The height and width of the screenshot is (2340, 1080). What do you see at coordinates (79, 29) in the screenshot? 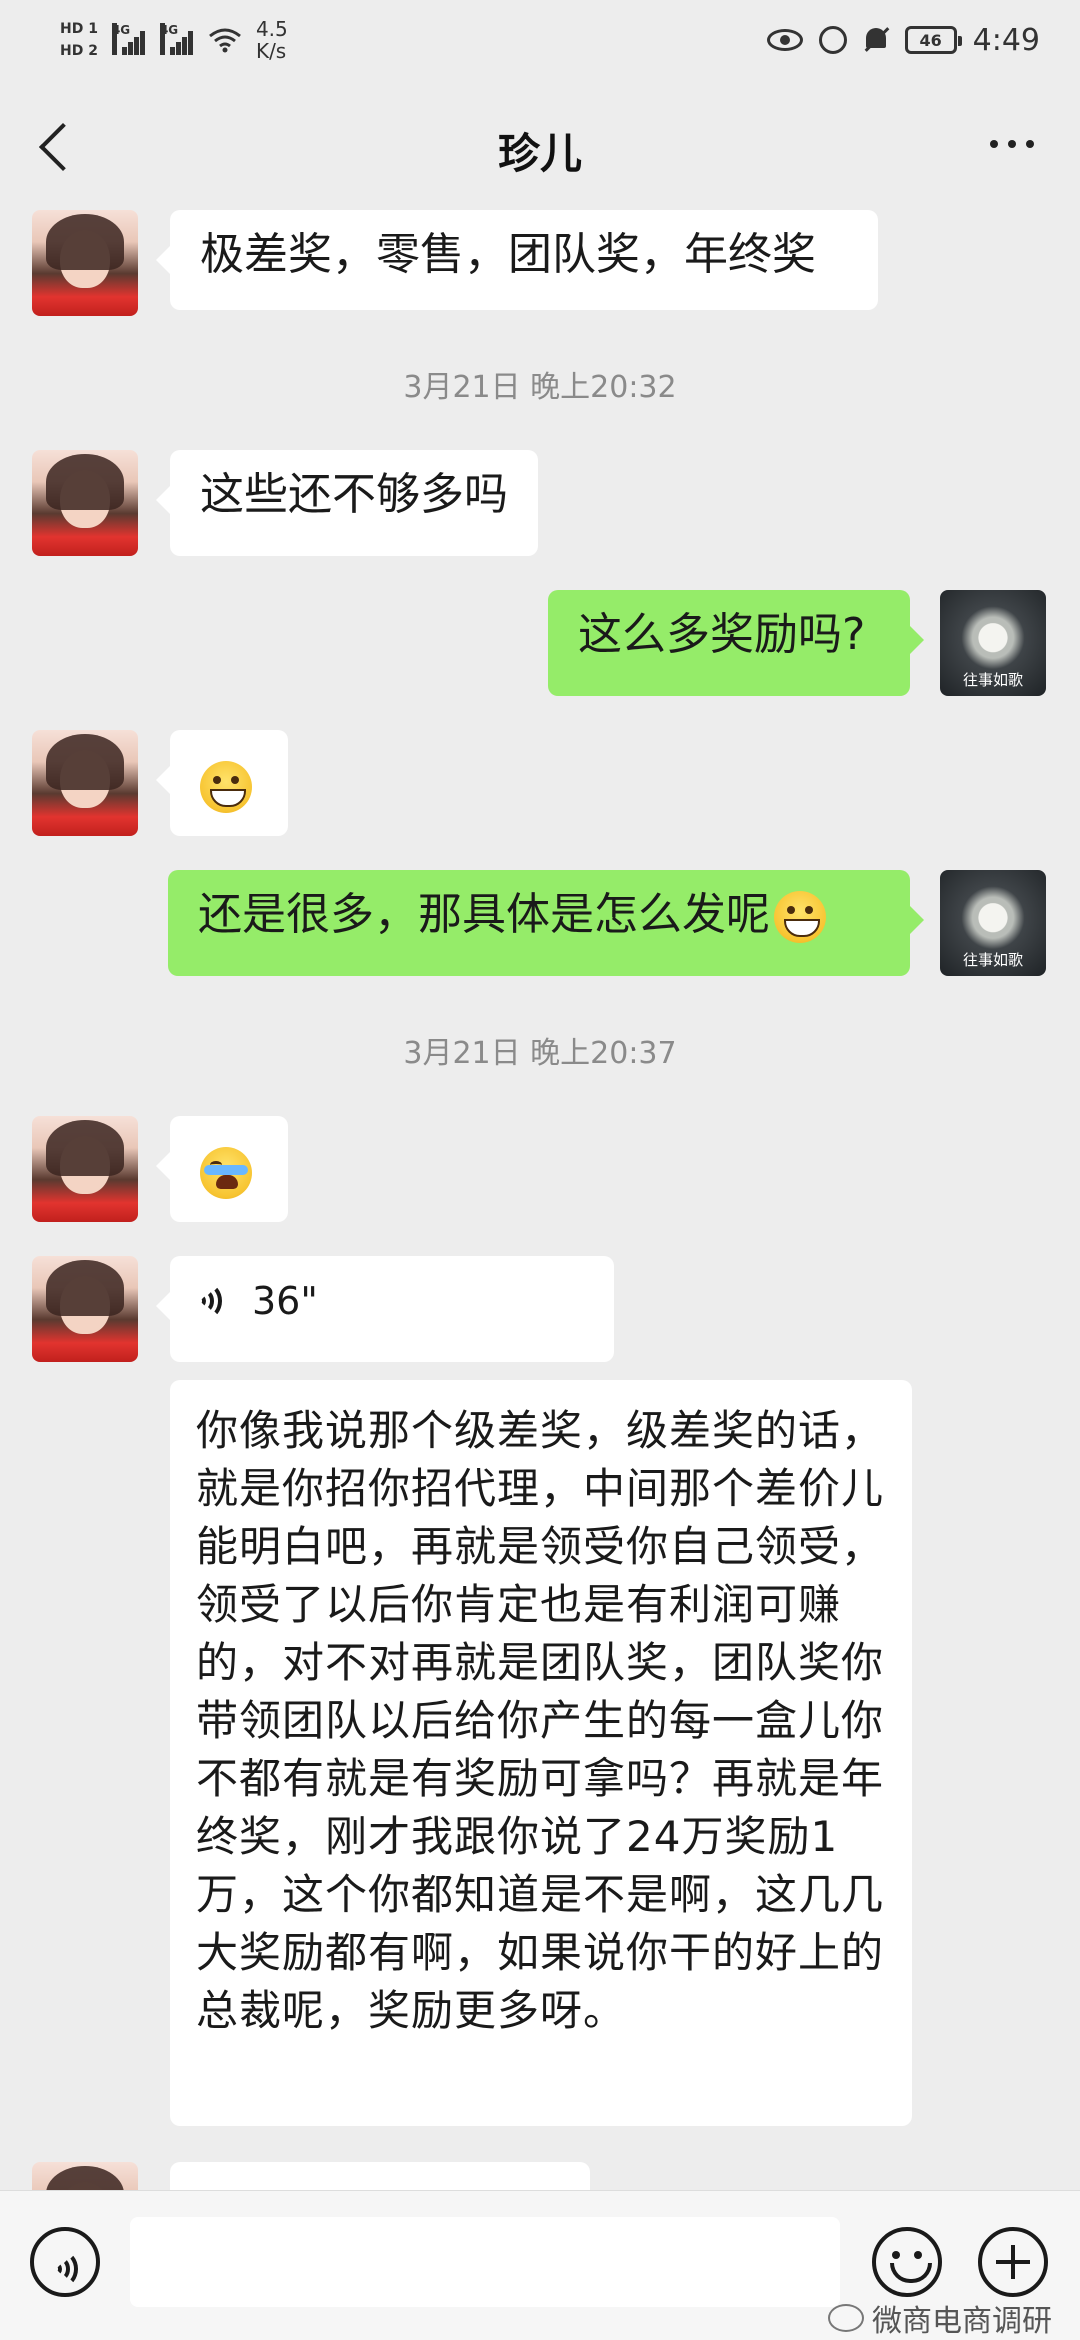
I see `hd1-label: HD 1` at bounding box center [79, 29].